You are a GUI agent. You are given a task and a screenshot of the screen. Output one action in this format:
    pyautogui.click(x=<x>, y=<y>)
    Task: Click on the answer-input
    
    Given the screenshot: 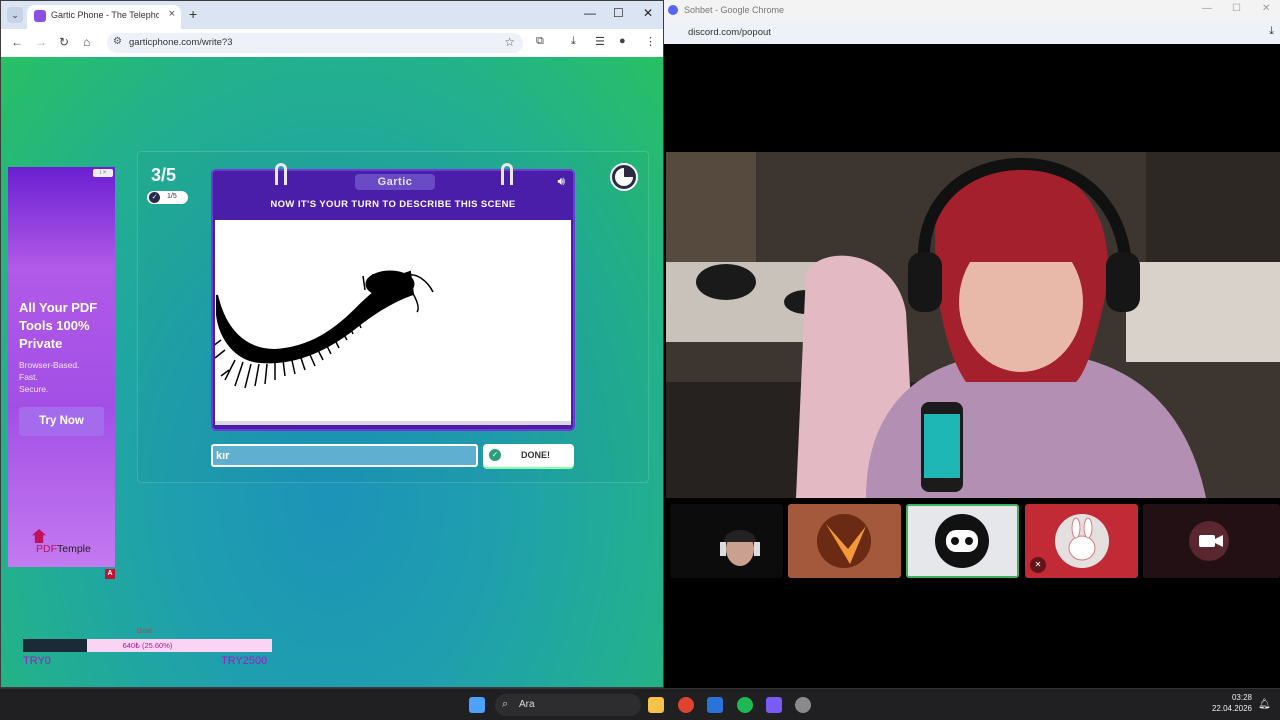 What is the action you would take?
    pyautogui.click(x=343, y=455)
    